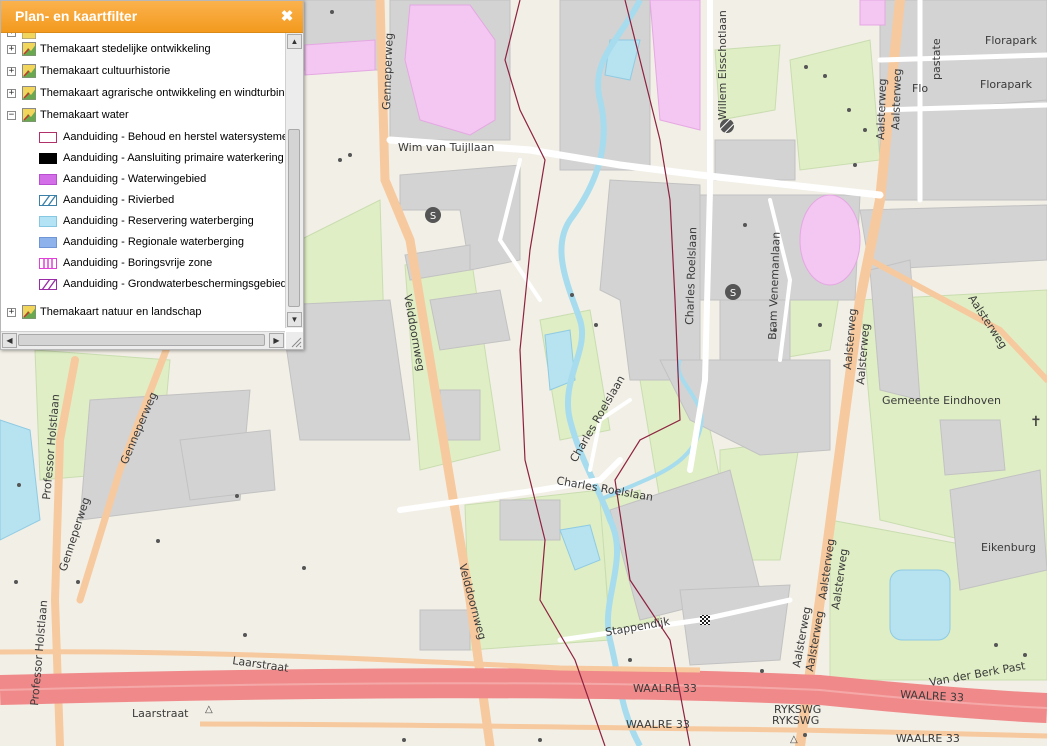 This screenshot has width=1047, height=746. Describe the element at coordinates (727, 126) in the screenshot. I see `hatched-marker-icon` at that location.